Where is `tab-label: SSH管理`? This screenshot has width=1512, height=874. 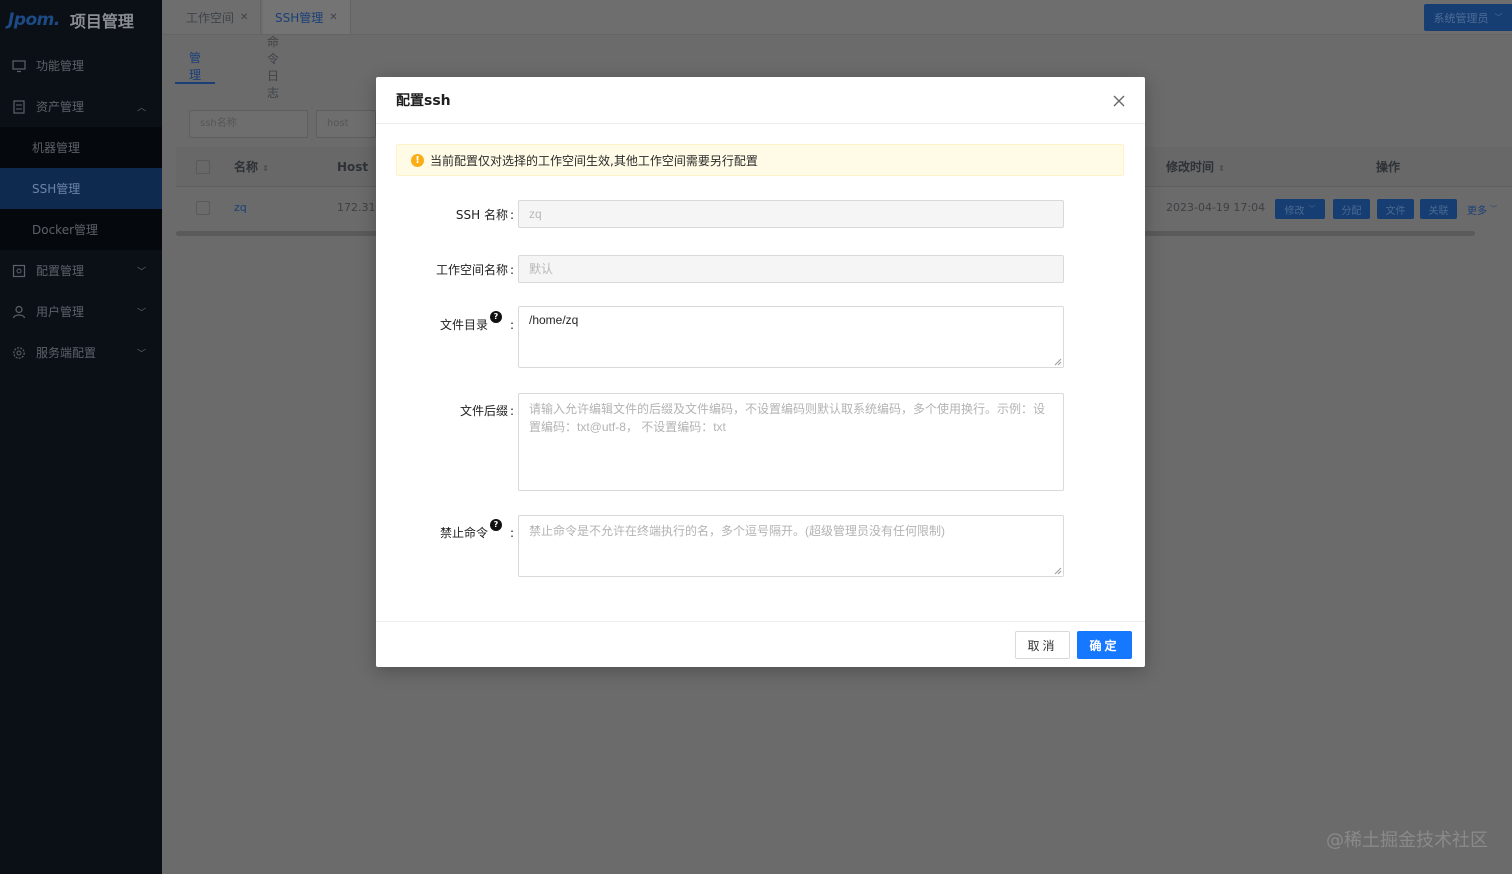
tab-label: SSH管理 is located at coordinates (299, 17).